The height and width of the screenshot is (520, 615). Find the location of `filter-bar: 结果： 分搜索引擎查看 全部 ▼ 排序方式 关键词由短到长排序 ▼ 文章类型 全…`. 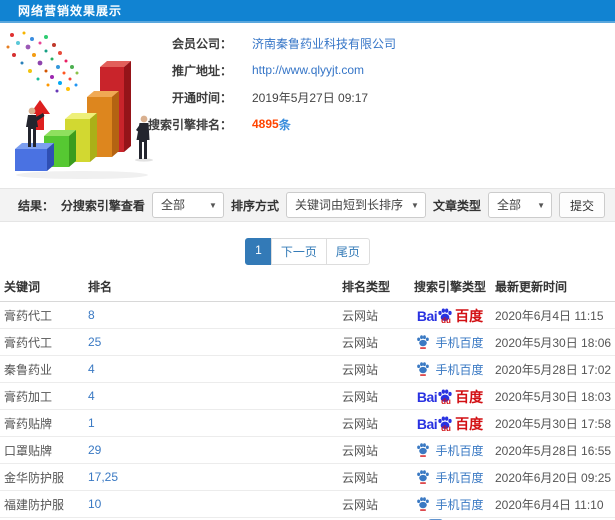

filter-bar: 结果： 分搜索引擎查看 全部 ▼ 排序方式 关键词由短到长排序 ▼ 文章类型 全… is located at coordinates (307, 205).